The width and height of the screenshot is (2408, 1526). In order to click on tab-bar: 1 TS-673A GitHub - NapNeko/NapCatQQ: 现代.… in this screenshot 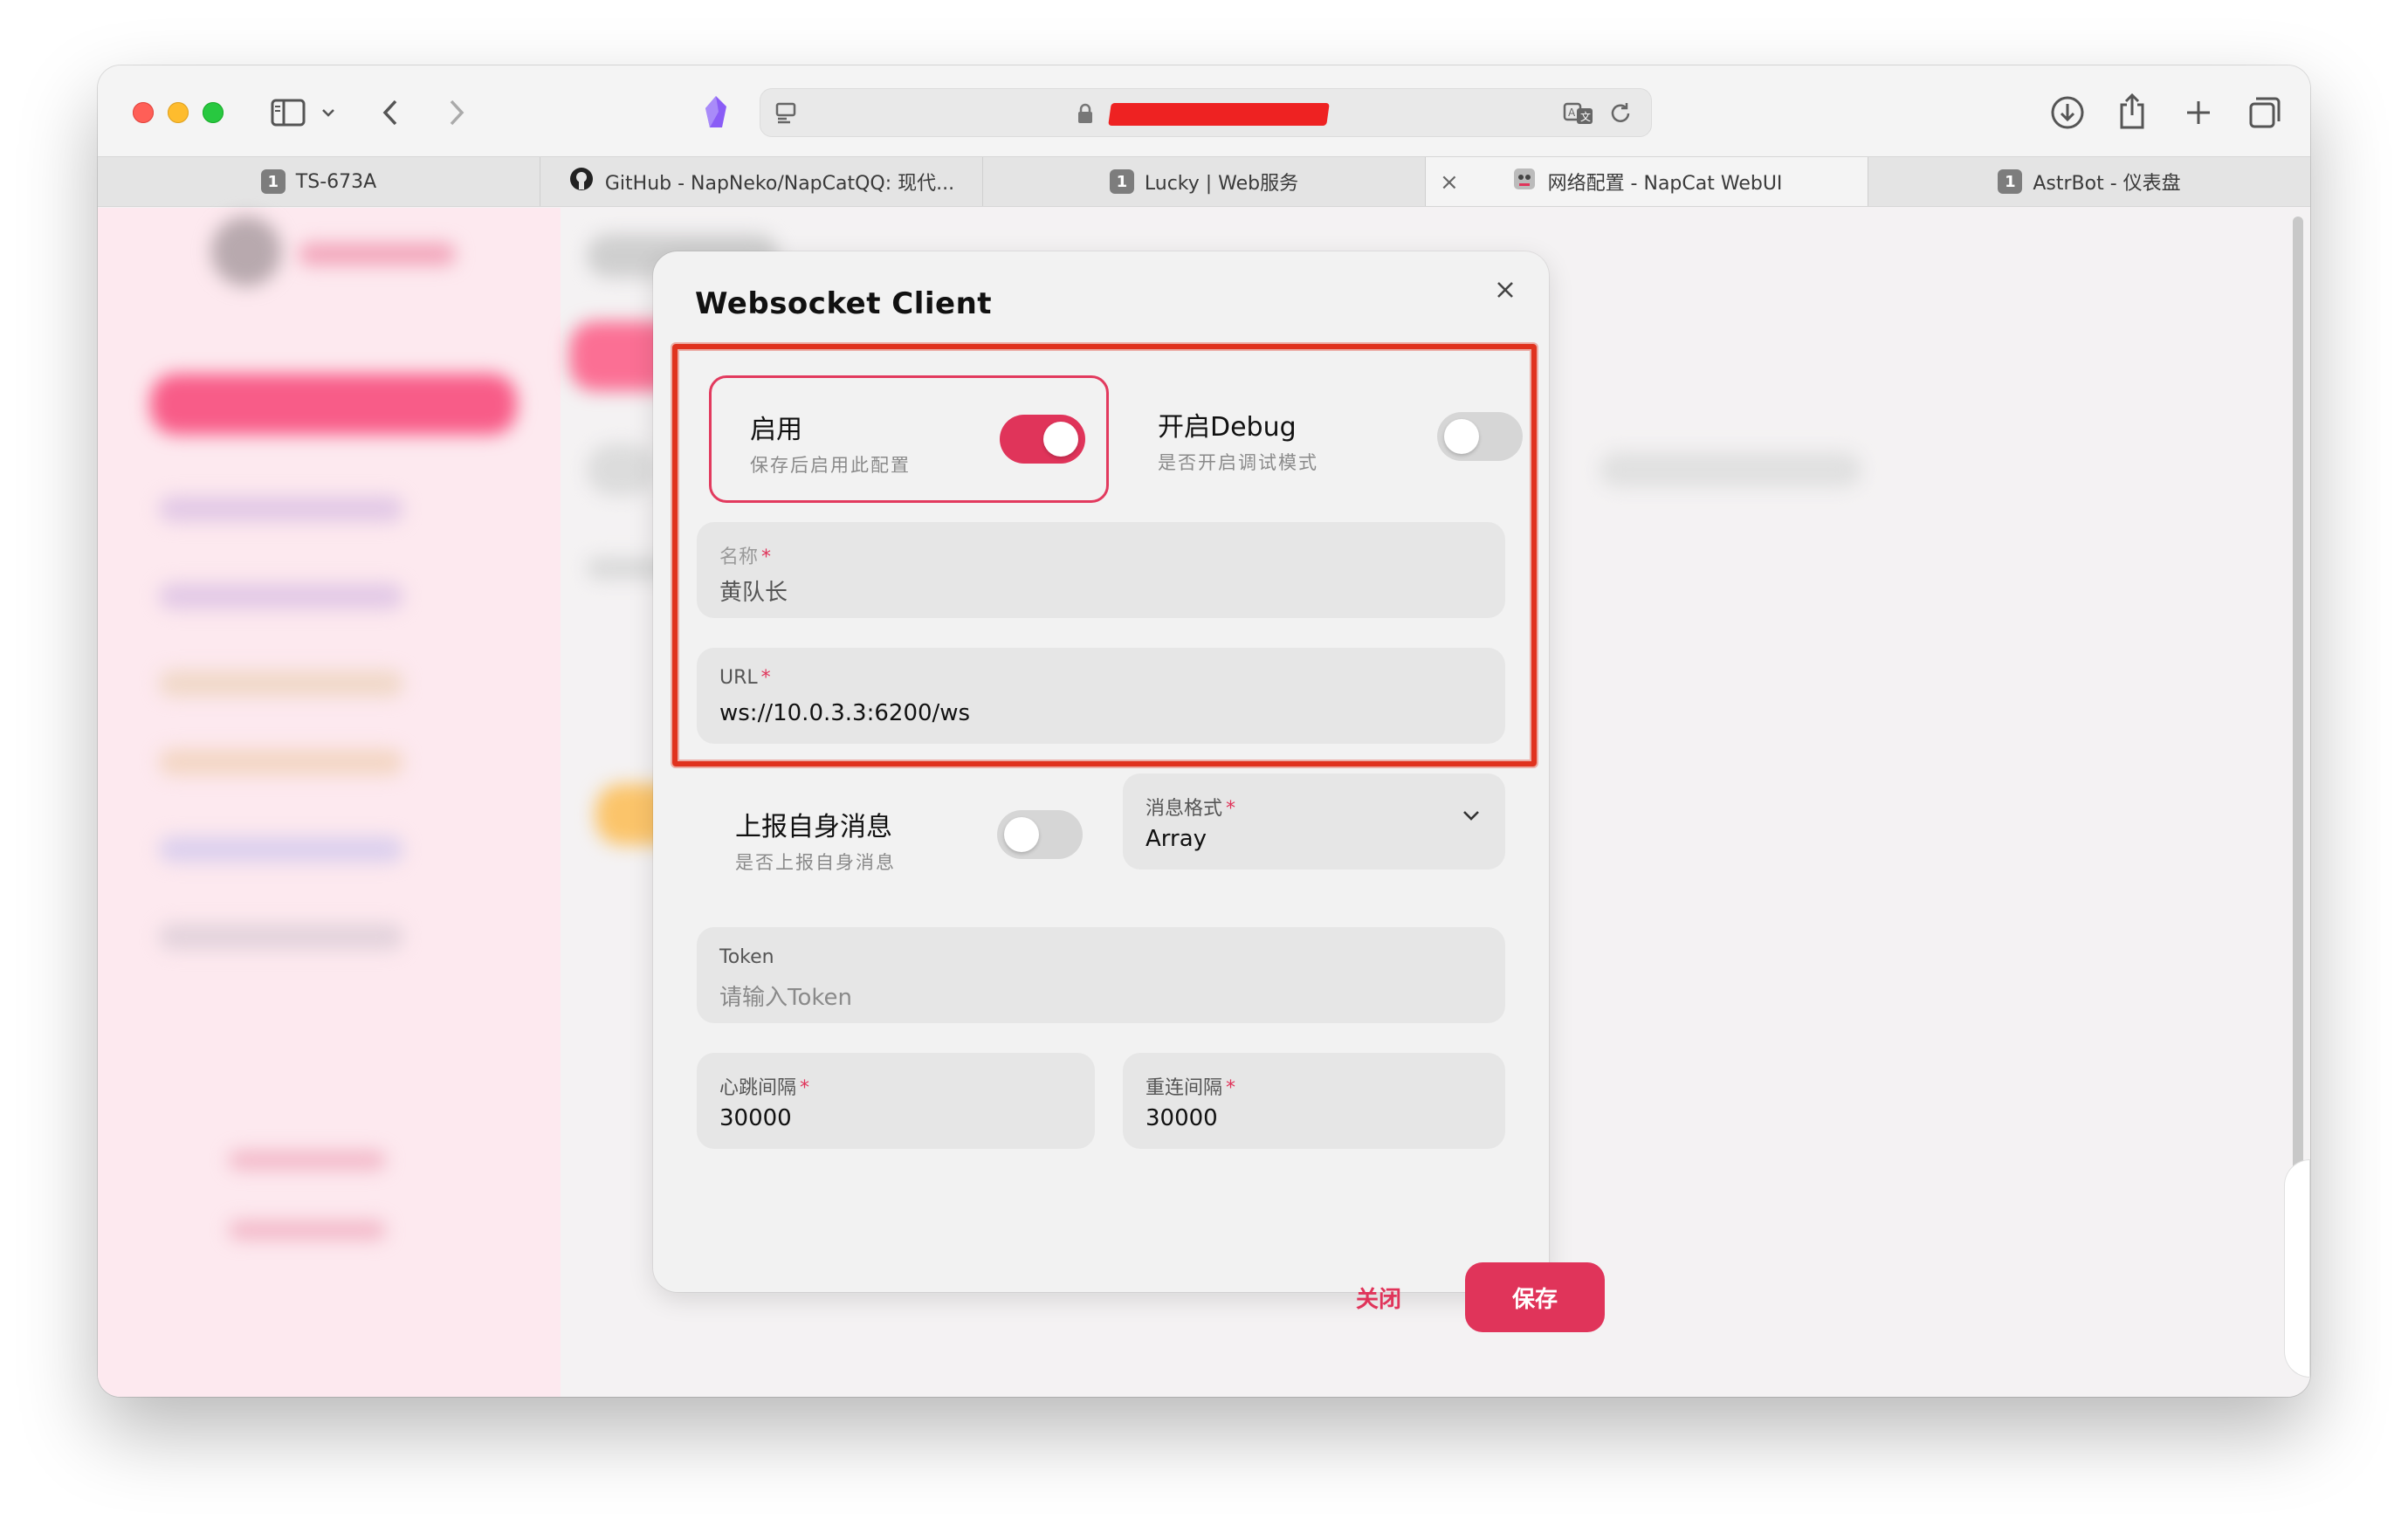, I will do `click(1204, 181)`.